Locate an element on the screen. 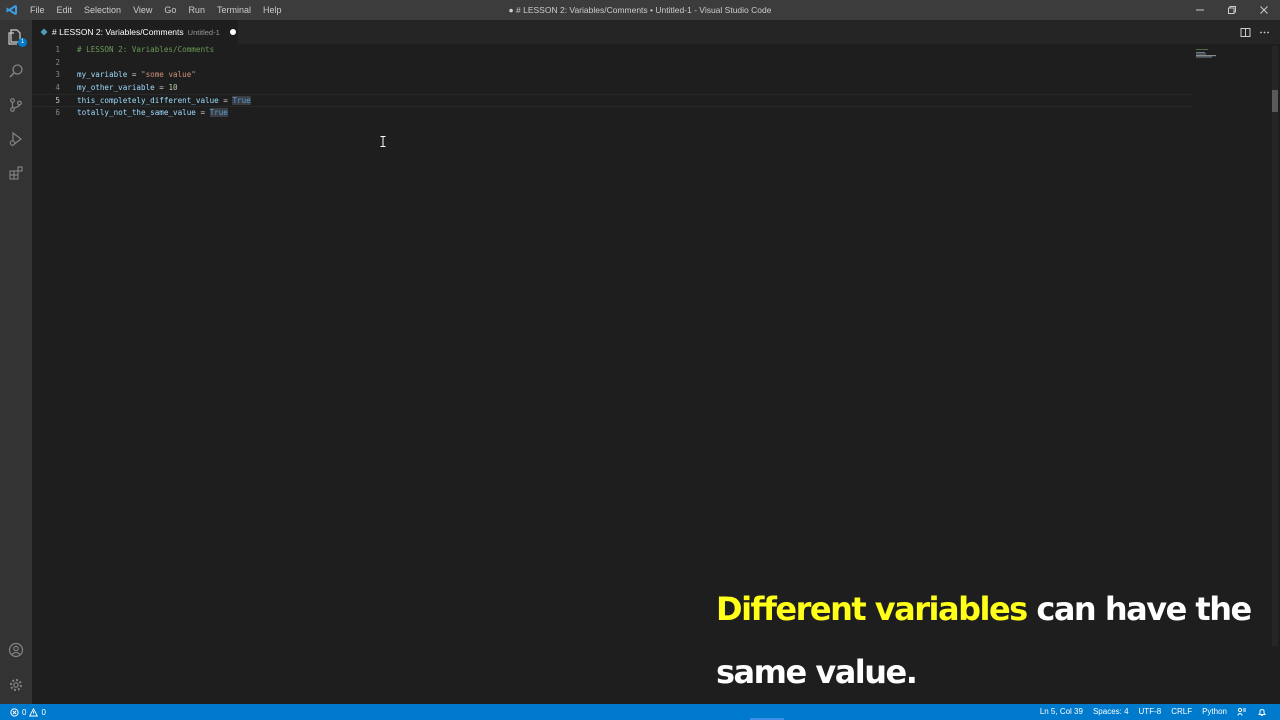  close-icon is located at coordinates (1264, 10).